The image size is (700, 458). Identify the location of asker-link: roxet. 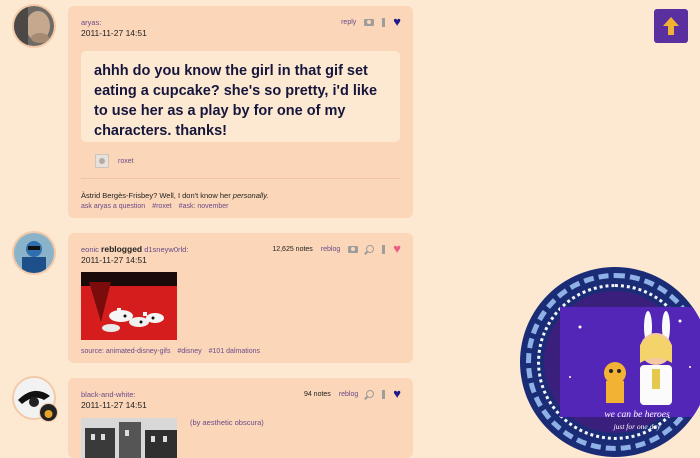
(126, 161).